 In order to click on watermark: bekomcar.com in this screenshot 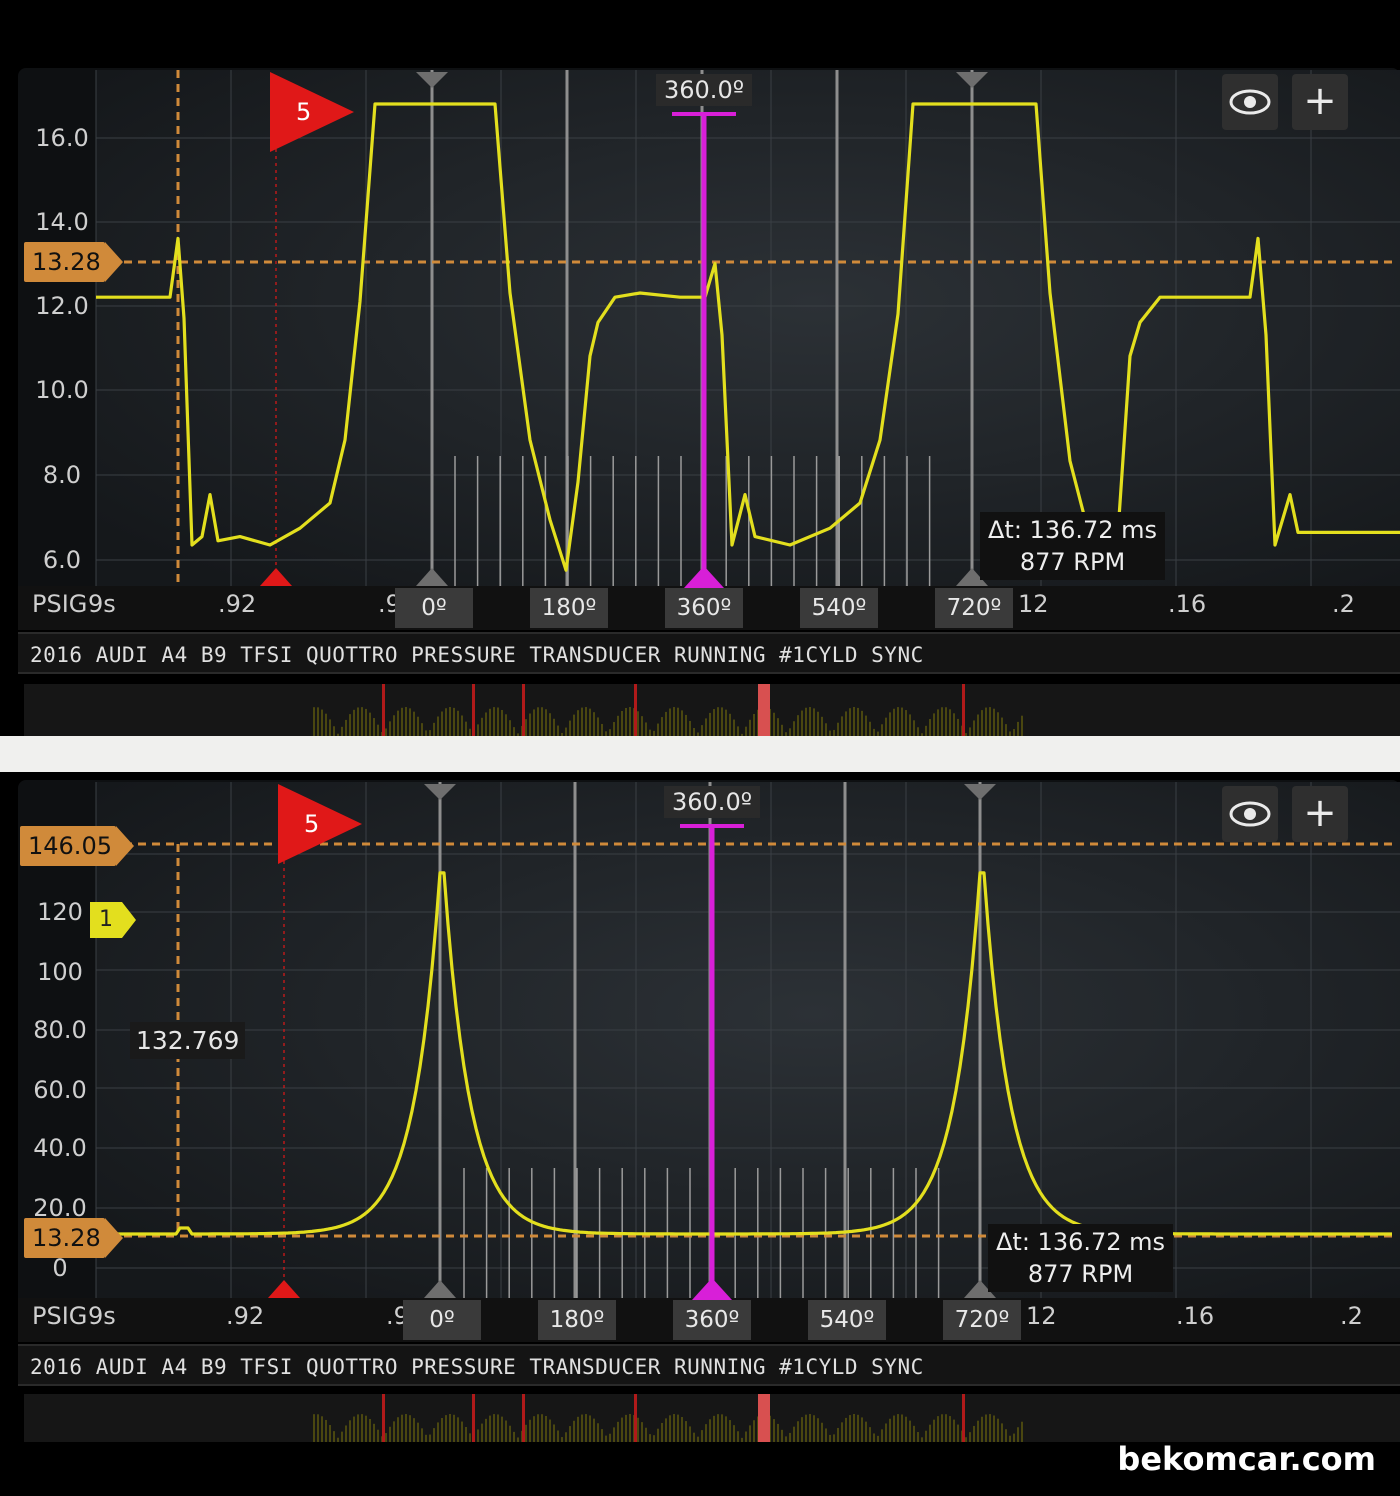, I will do `click(1246, 1459)`.